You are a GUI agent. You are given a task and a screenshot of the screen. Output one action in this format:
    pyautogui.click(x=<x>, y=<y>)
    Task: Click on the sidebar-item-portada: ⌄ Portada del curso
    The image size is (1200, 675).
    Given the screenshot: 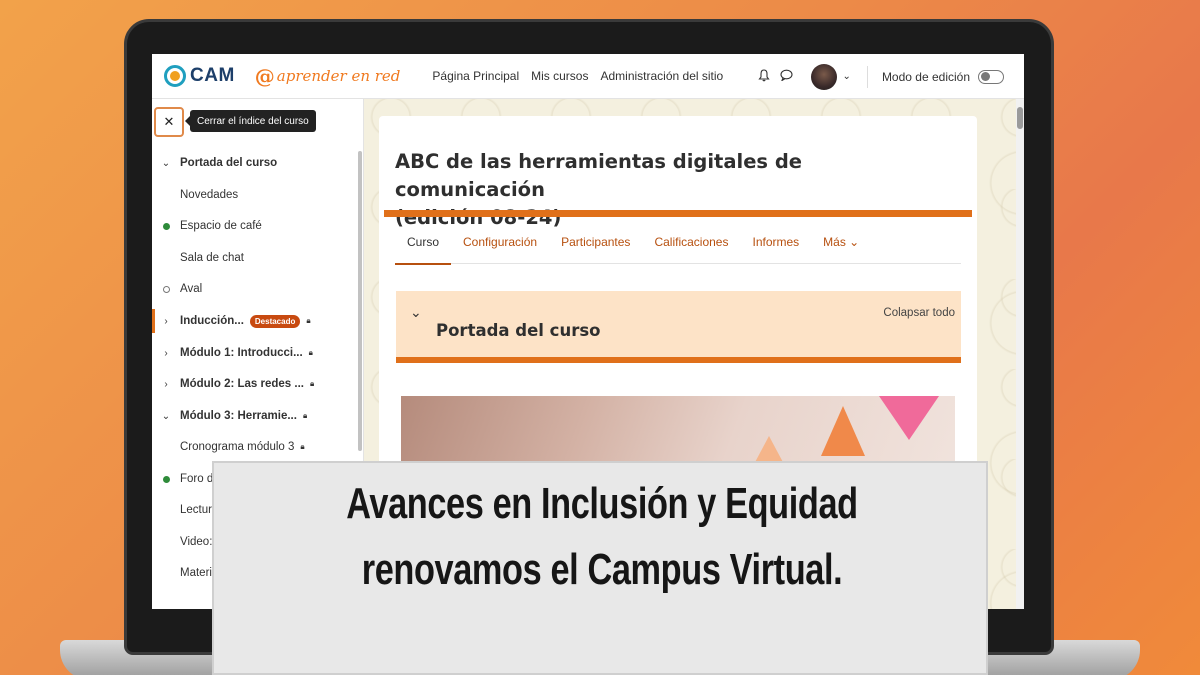 What is the action you would take?
    pyautogui.click(x=254, y=163)
    